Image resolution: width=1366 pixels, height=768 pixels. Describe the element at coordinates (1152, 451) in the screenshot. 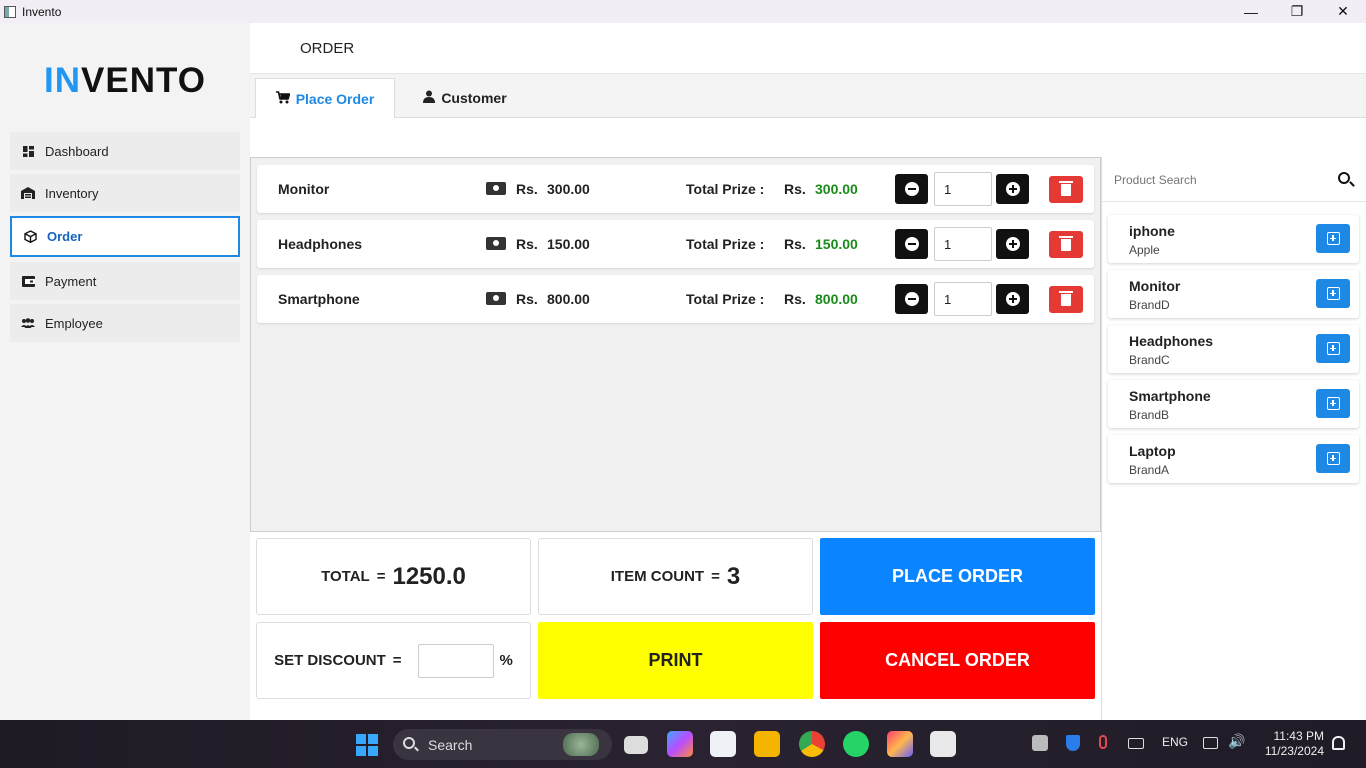

I see `product-name: Laptop` at that location.